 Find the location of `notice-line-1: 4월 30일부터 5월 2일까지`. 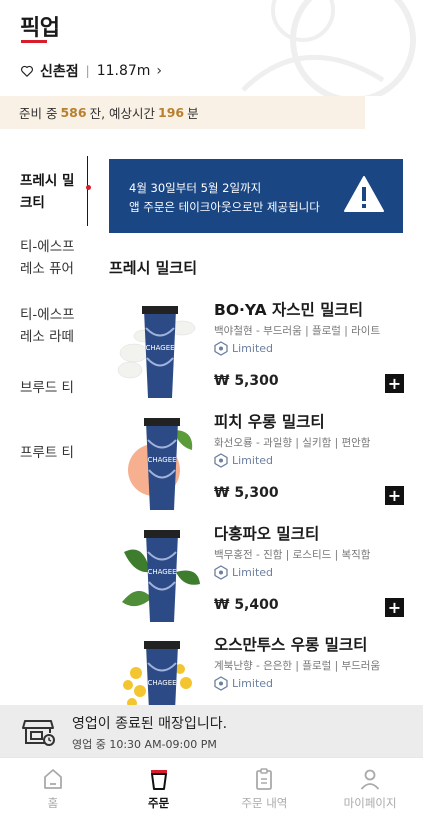

notice-line-1: 4월 30일부터 5월 2일까지 is located at coordinates (195, 188).